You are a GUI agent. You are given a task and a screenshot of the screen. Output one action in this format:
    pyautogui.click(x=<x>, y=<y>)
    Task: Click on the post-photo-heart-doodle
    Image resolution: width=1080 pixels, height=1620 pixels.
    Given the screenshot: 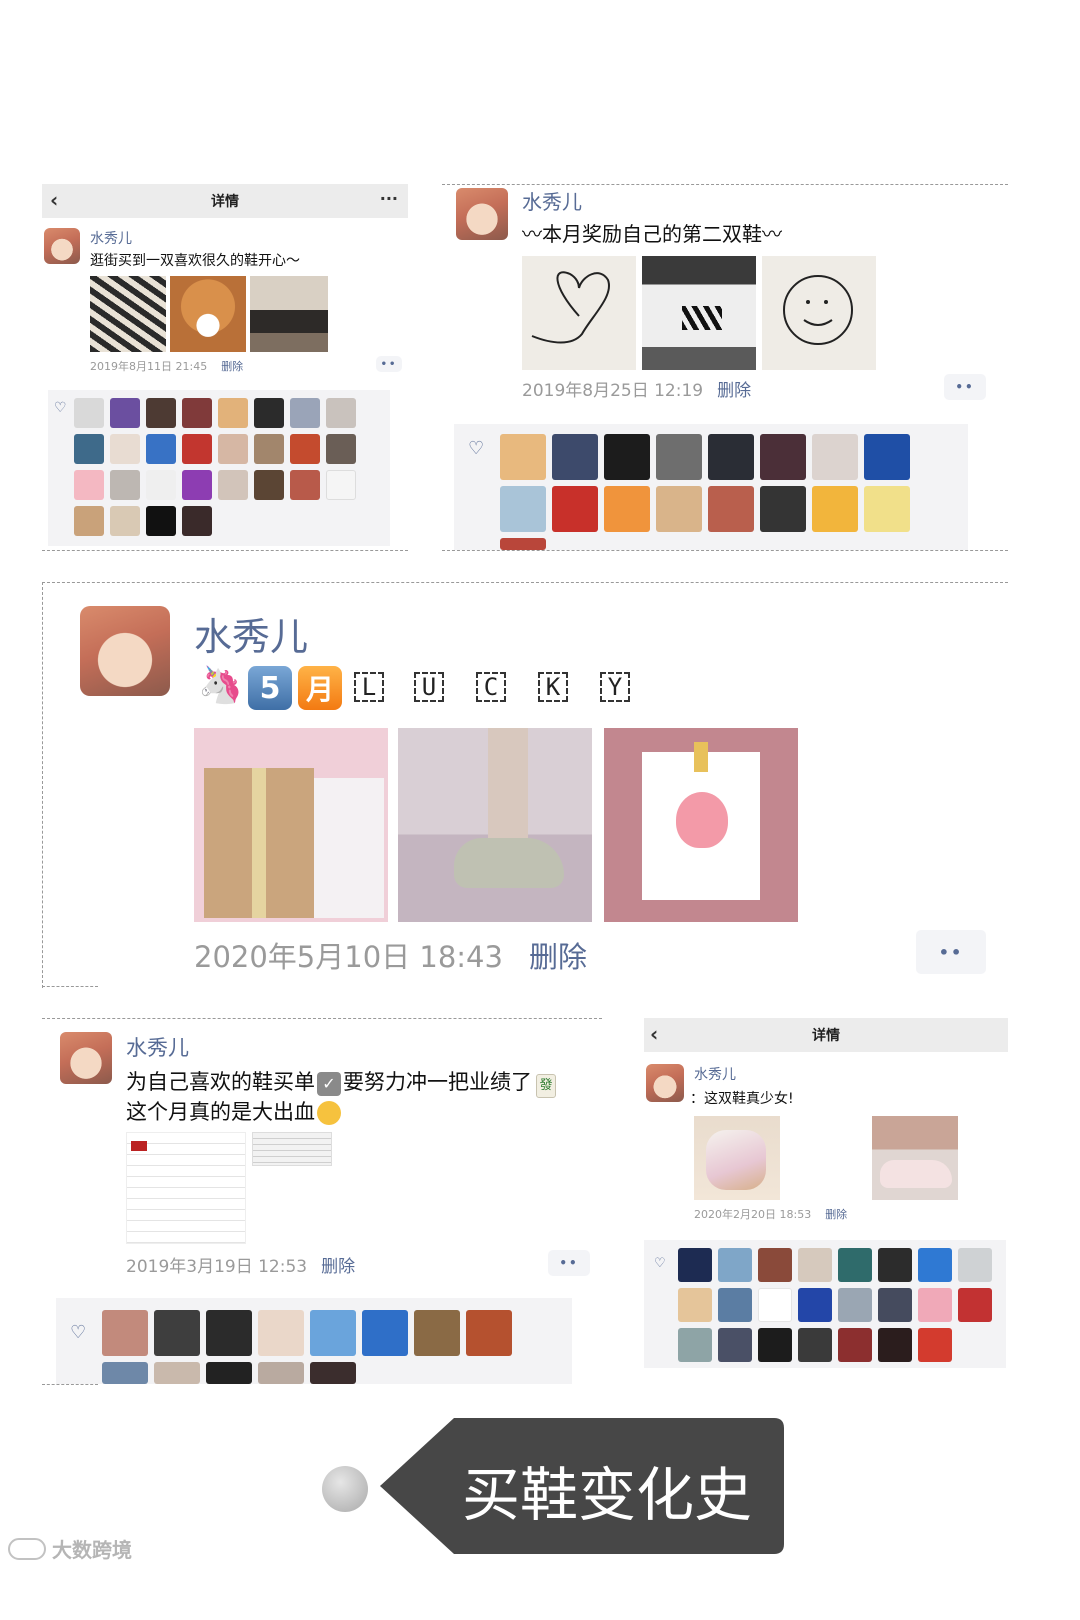 What is the action you would take?
    pyautogui.click(x=579, y=313)
    